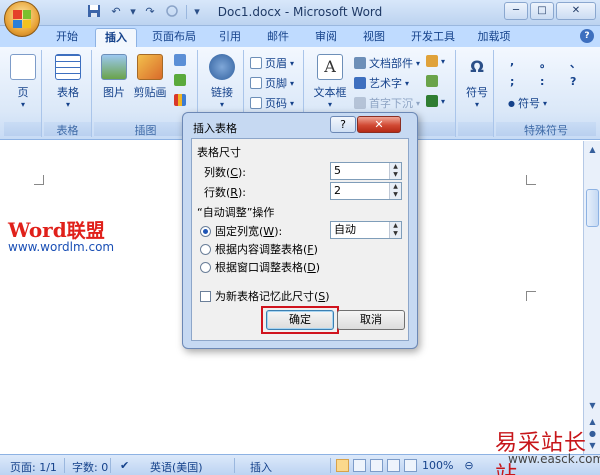 The width and height of the screenshot is (600, 475). Describe the element at coordinates (222, 81) in the screenshot. I see `links-button: 链接 ▾` at that location.